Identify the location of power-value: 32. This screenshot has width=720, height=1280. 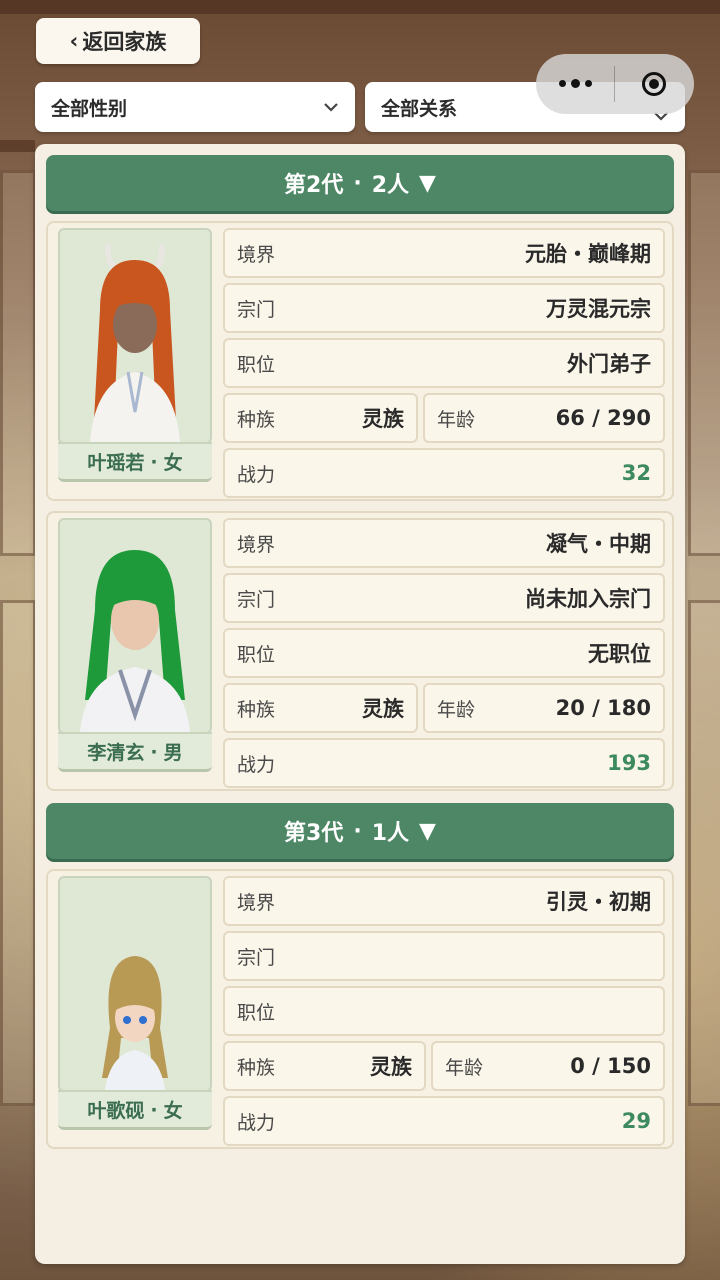
(636, 473).